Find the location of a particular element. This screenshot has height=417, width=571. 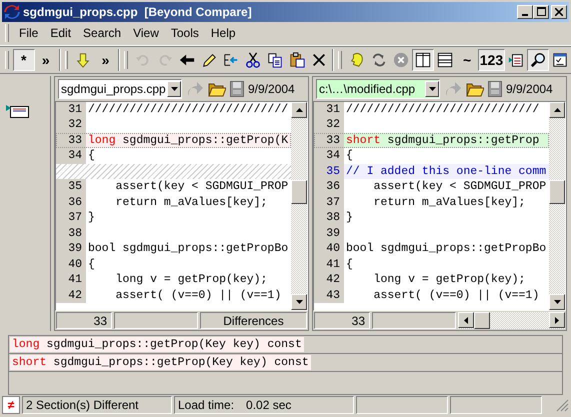

changed-code-line: short sgdmgui_props::getProp is located at coordinates (442, 140).